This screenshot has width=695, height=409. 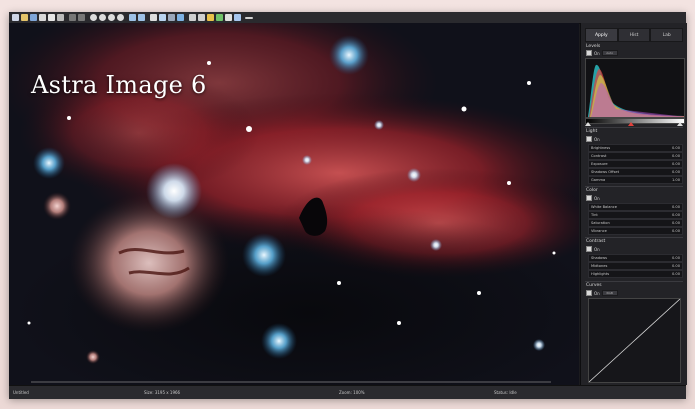 What do you see at coordinates (635, 231) in the screenshot?
I see `param-vibrance: Vibrance 0.00` at bounding box center [635, 231].